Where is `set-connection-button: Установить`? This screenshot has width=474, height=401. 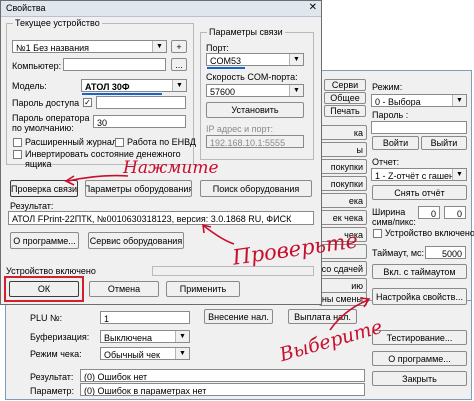
set-connection-button: Установить is located at coordinates (255, 110).